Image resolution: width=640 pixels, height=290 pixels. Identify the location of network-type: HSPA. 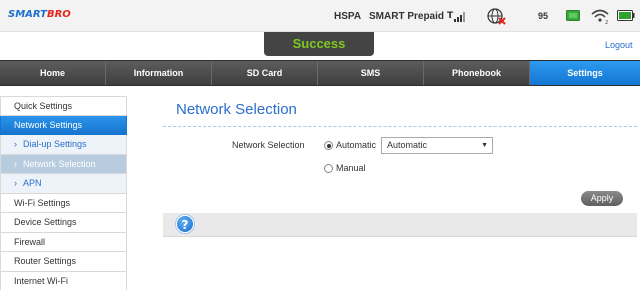
(348, 16).